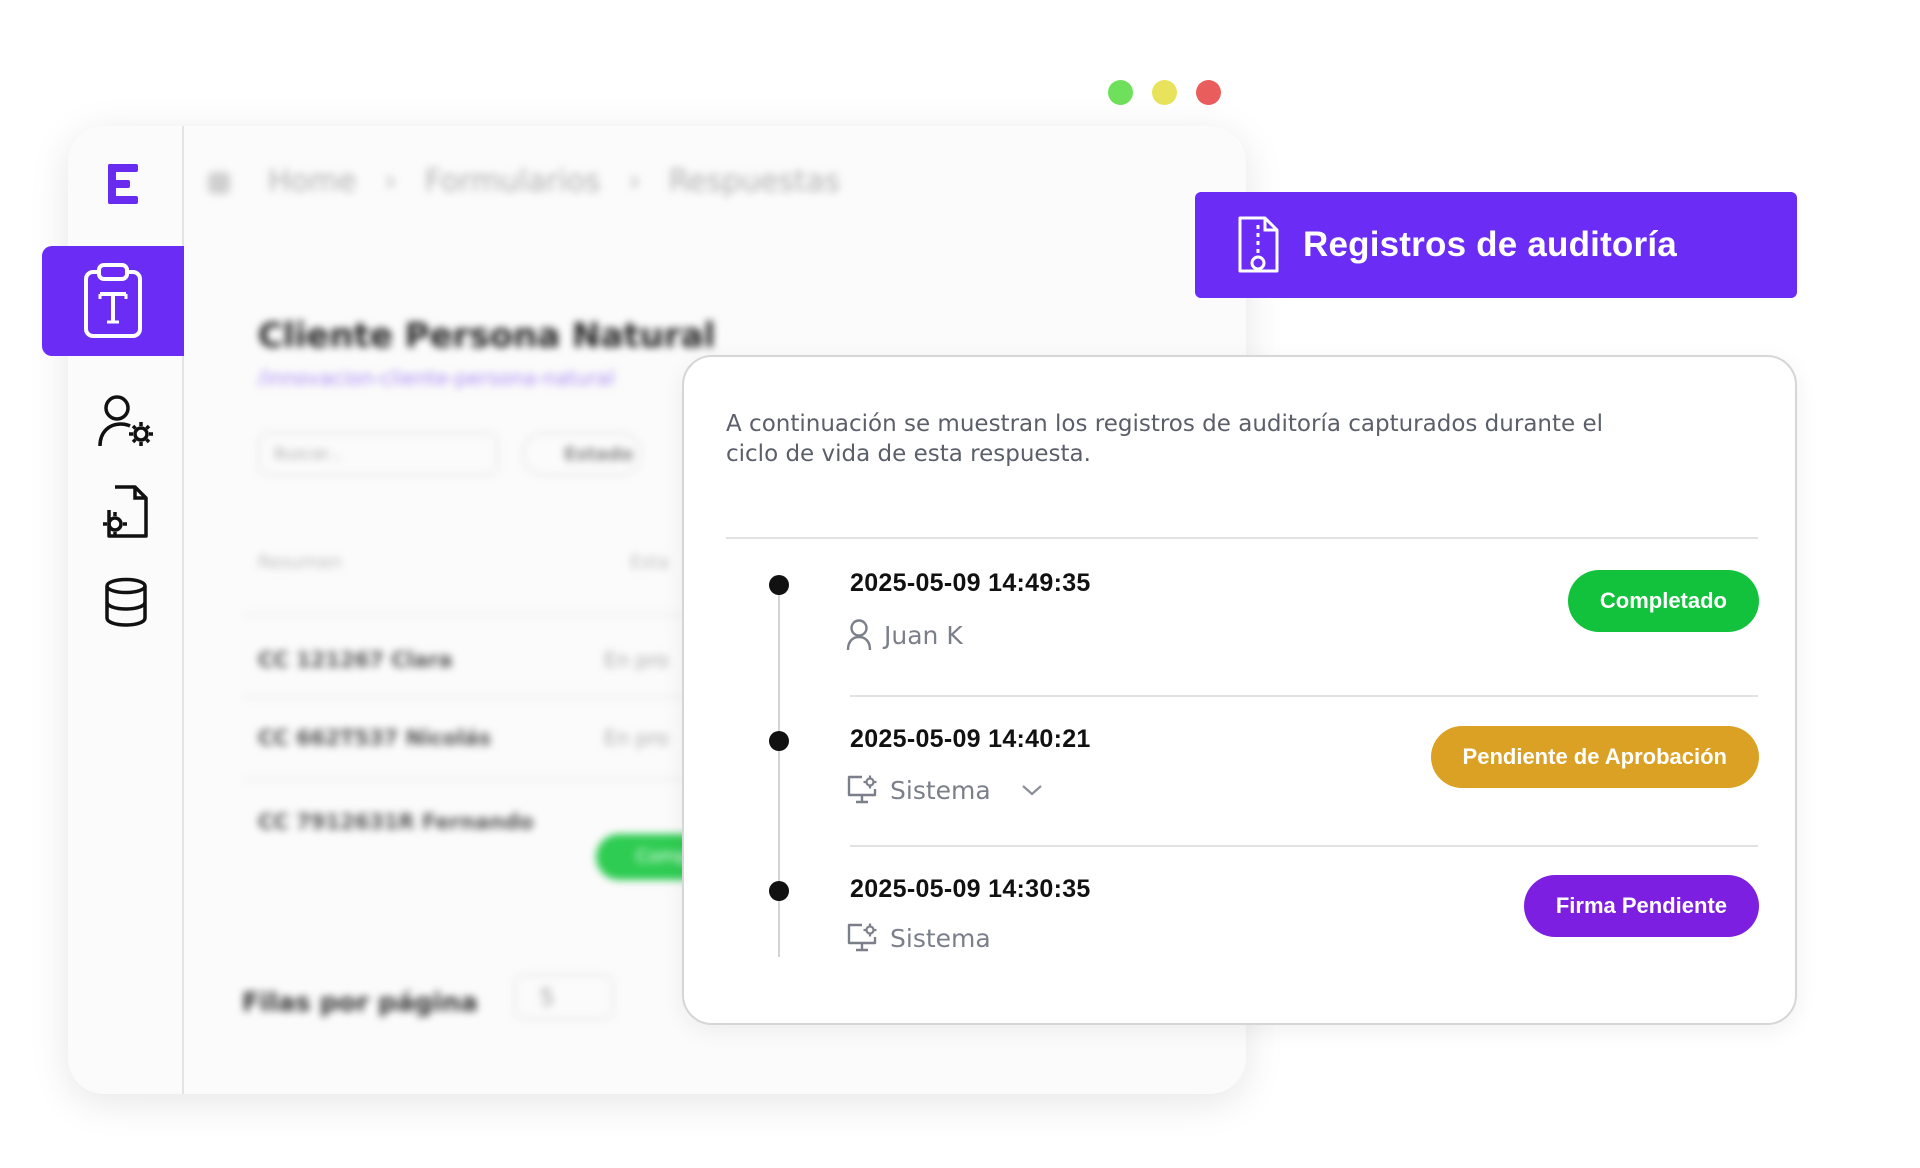 This screenshot has width=1920, height=1168. Describe the element at coordinates (1258, 244) in the screenshot. I see `audit-document-icon` at that location.